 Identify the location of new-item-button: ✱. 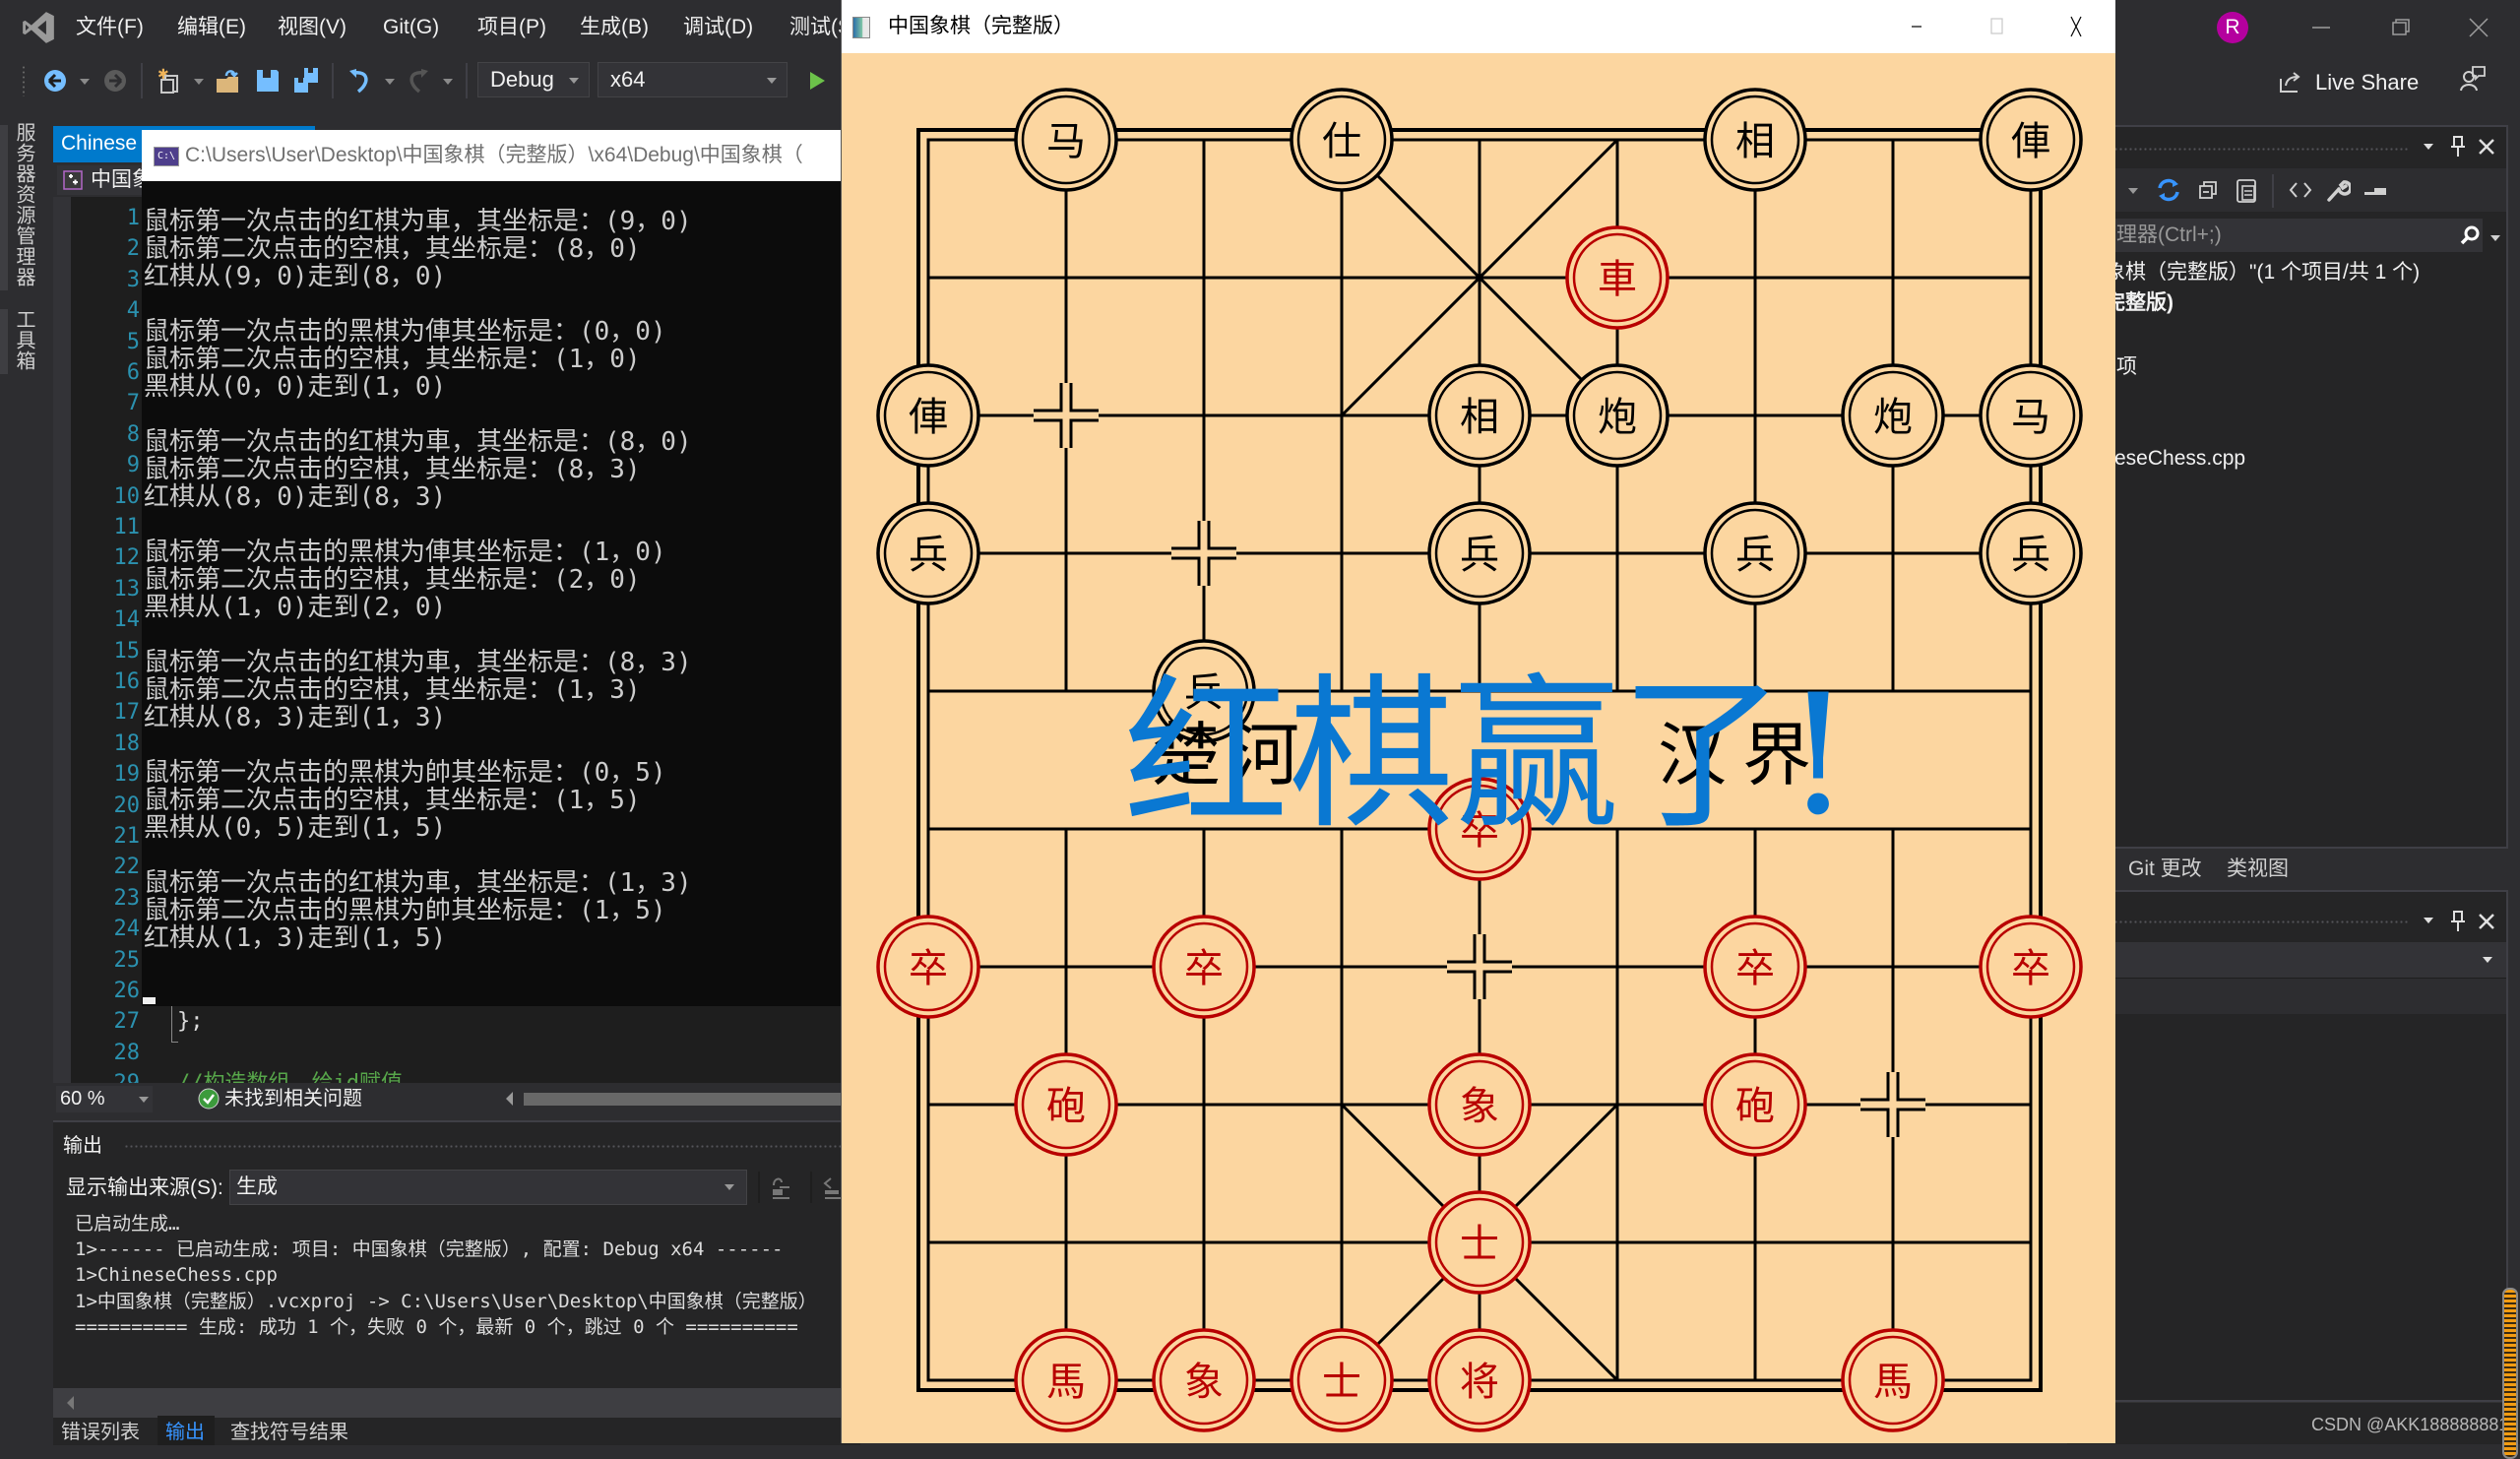
(169, 81).